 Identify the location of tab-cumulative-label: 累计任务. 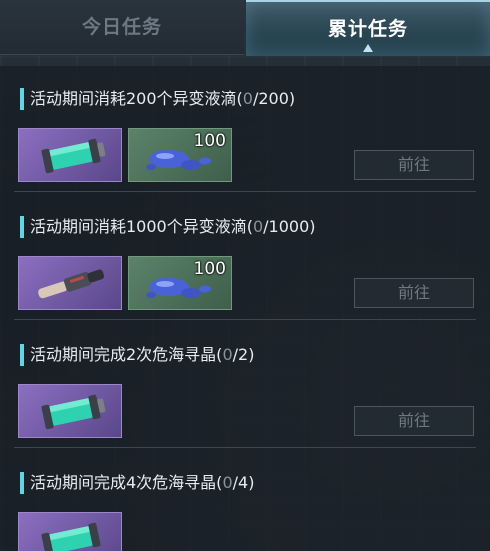
(367, 29).